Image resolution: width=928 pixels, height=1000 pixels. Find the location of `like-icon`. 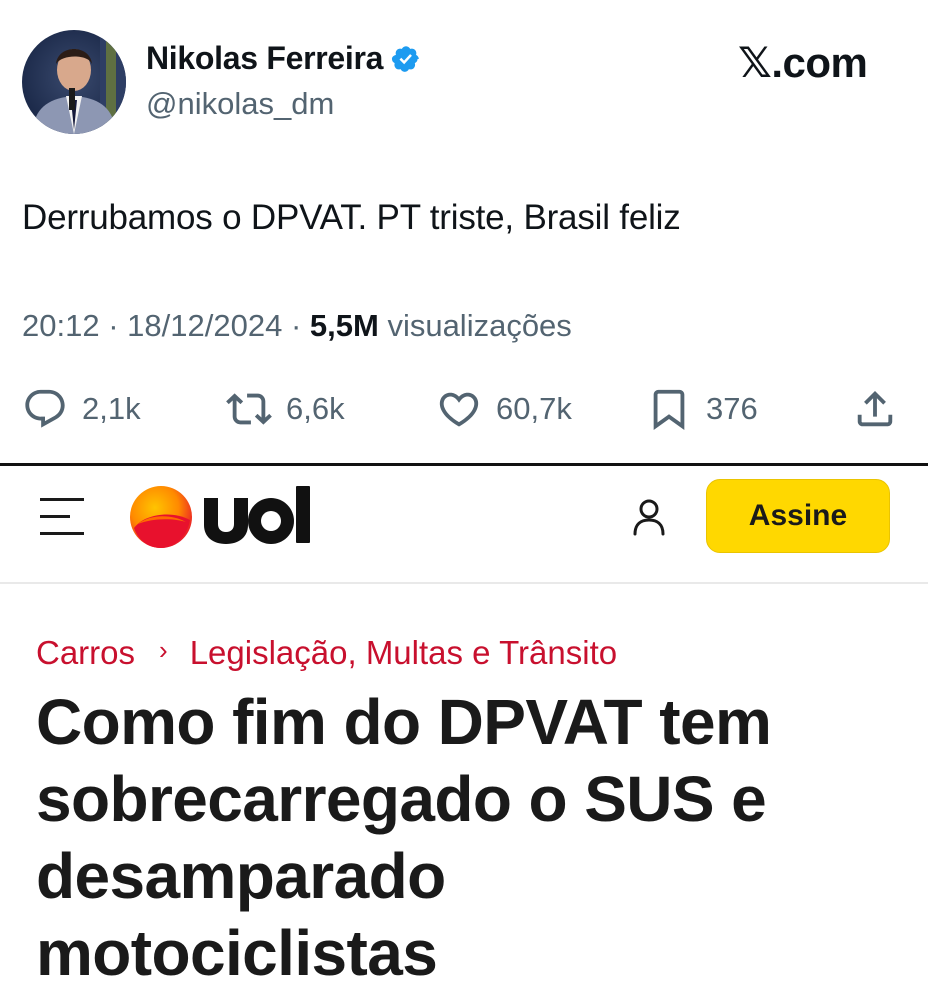

like-icon is located at coordinates (459, 409).